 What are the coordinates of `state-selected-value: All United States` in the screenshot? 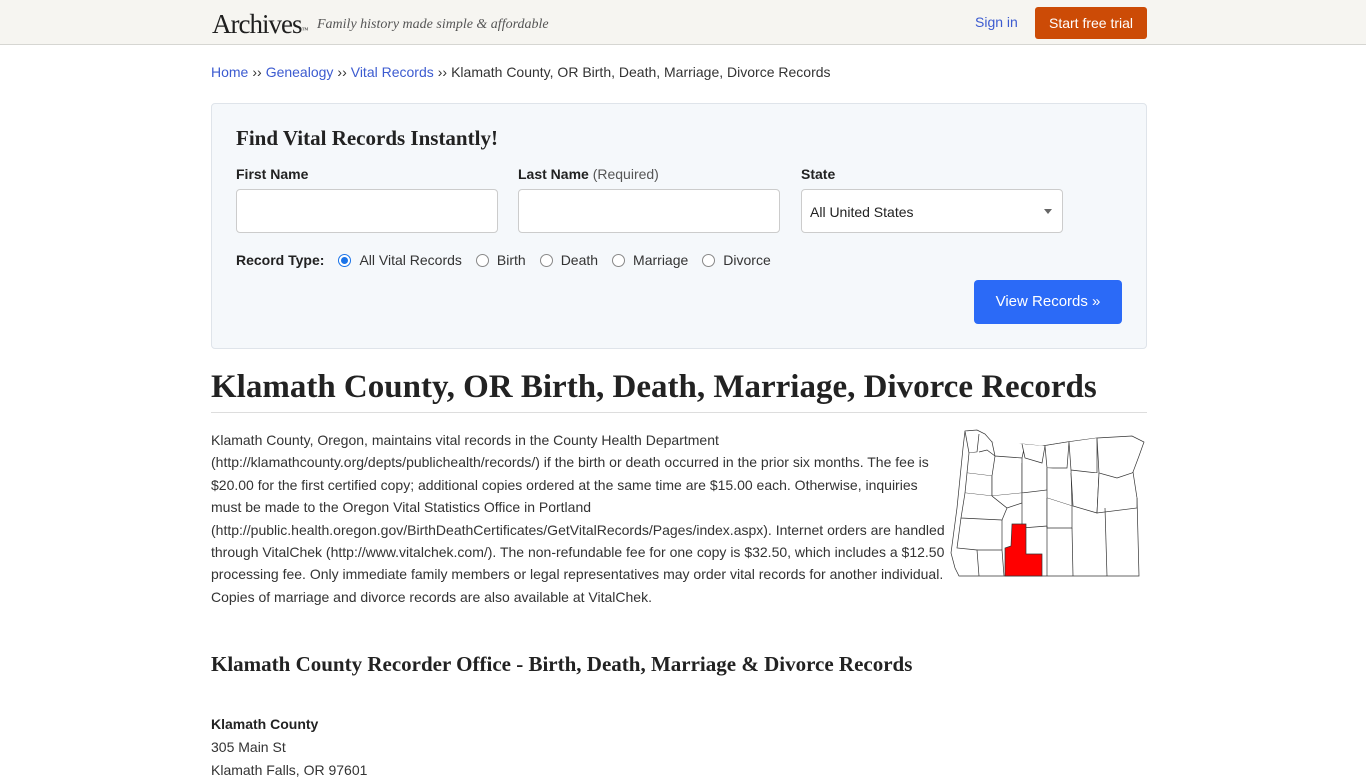 It's located at (862, 212).